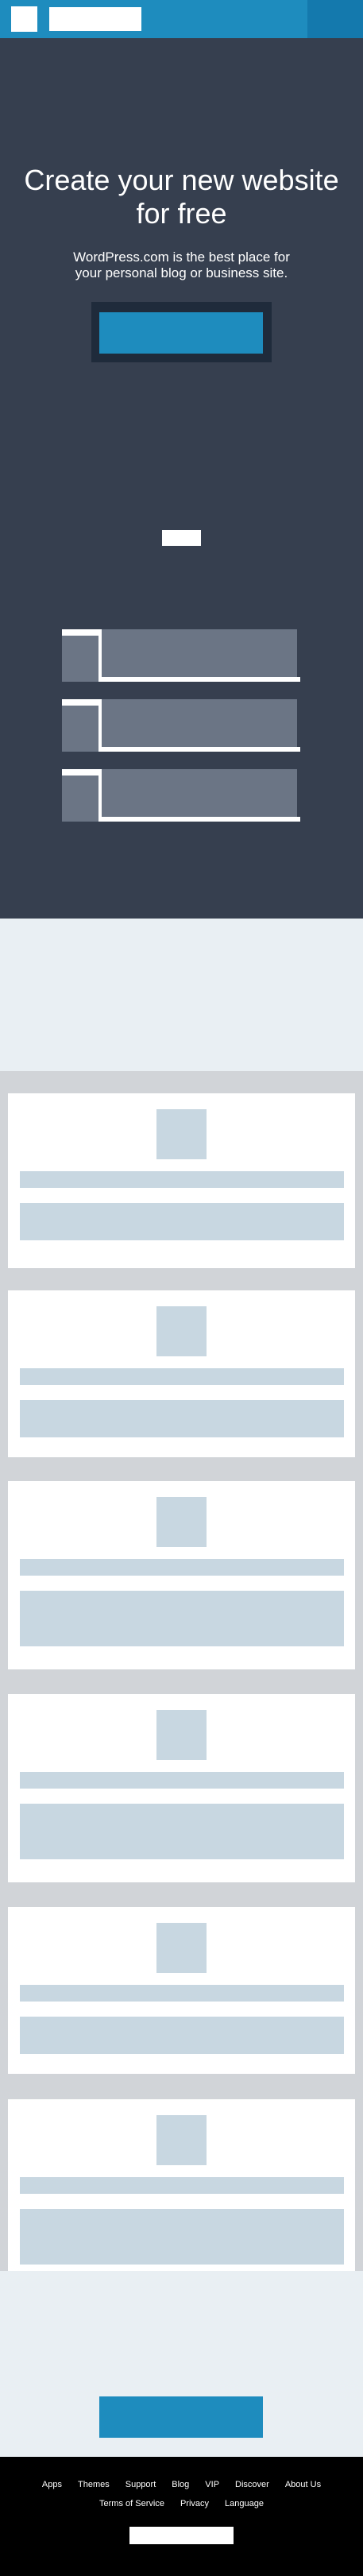 The image size is (363, 2576). Describe the element at coordinates (181, 2535) in the screenshot. I see `language-selector` at that location.